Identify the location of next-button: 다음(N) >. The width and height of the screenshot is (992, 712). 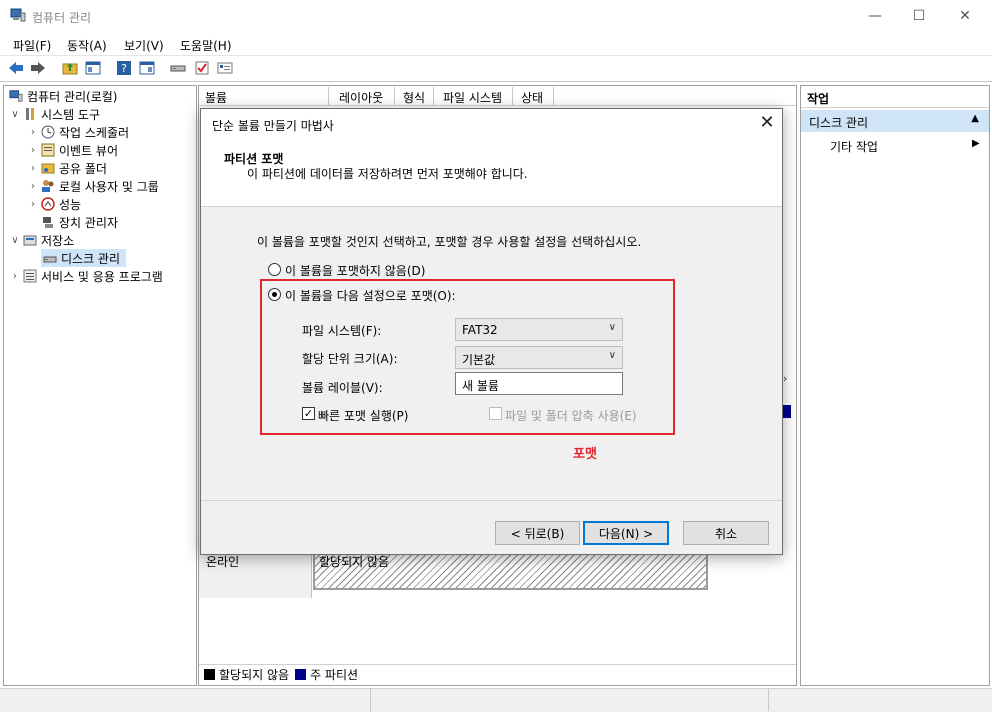
(626, 533).